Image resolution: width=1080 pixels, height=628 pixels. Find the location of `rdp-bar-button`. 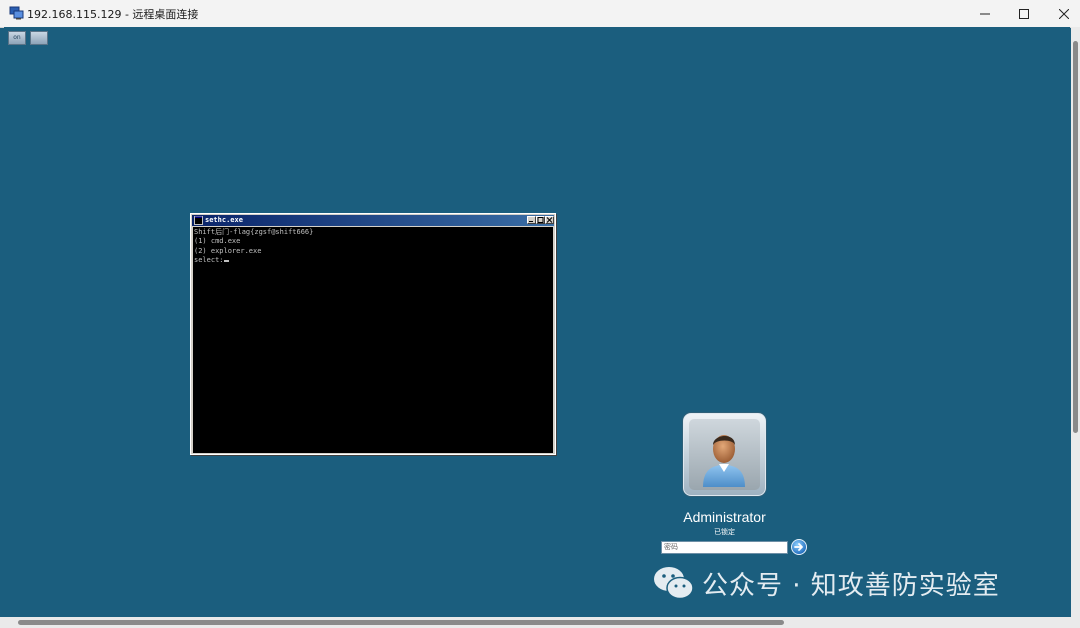

rdp-bar-button is located at coordinates (39, 38).